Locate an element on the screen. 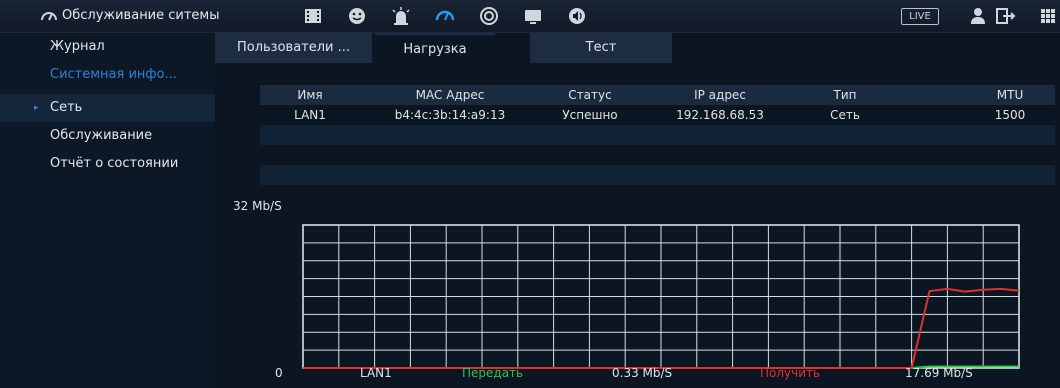 The image size is (1060, 388). table-cell: 192.168.68.53 is located at coordinates (720, 115).